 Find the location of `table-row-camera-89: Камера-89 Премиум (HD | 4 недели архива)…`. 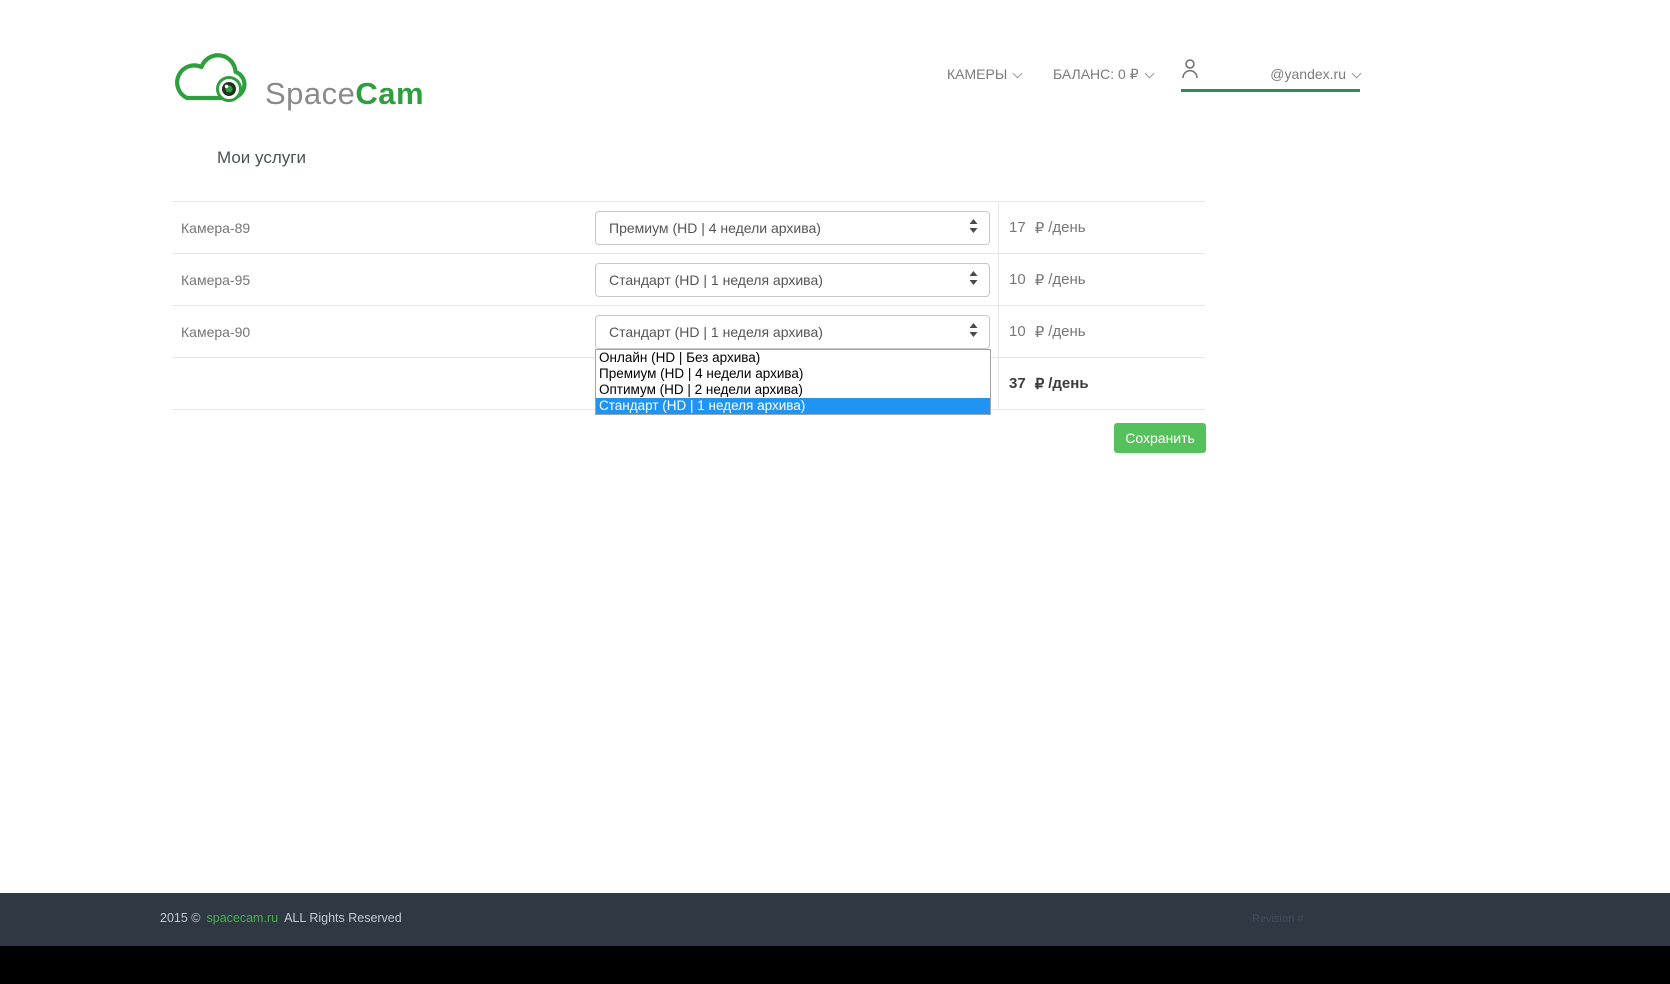

table-row-camera-89: Камера-89 Премиум (HD | 4 недели архива)… is located at coordinates (689, 228).